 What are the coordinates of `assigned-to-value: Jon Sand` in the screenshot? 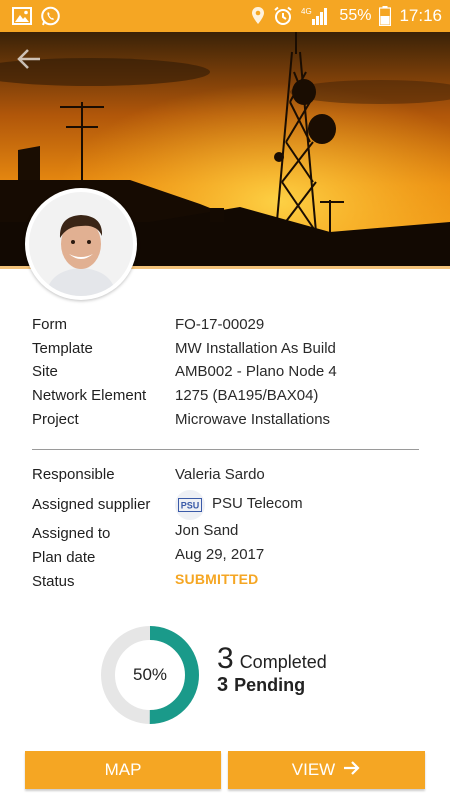 It's located at (207, 530).